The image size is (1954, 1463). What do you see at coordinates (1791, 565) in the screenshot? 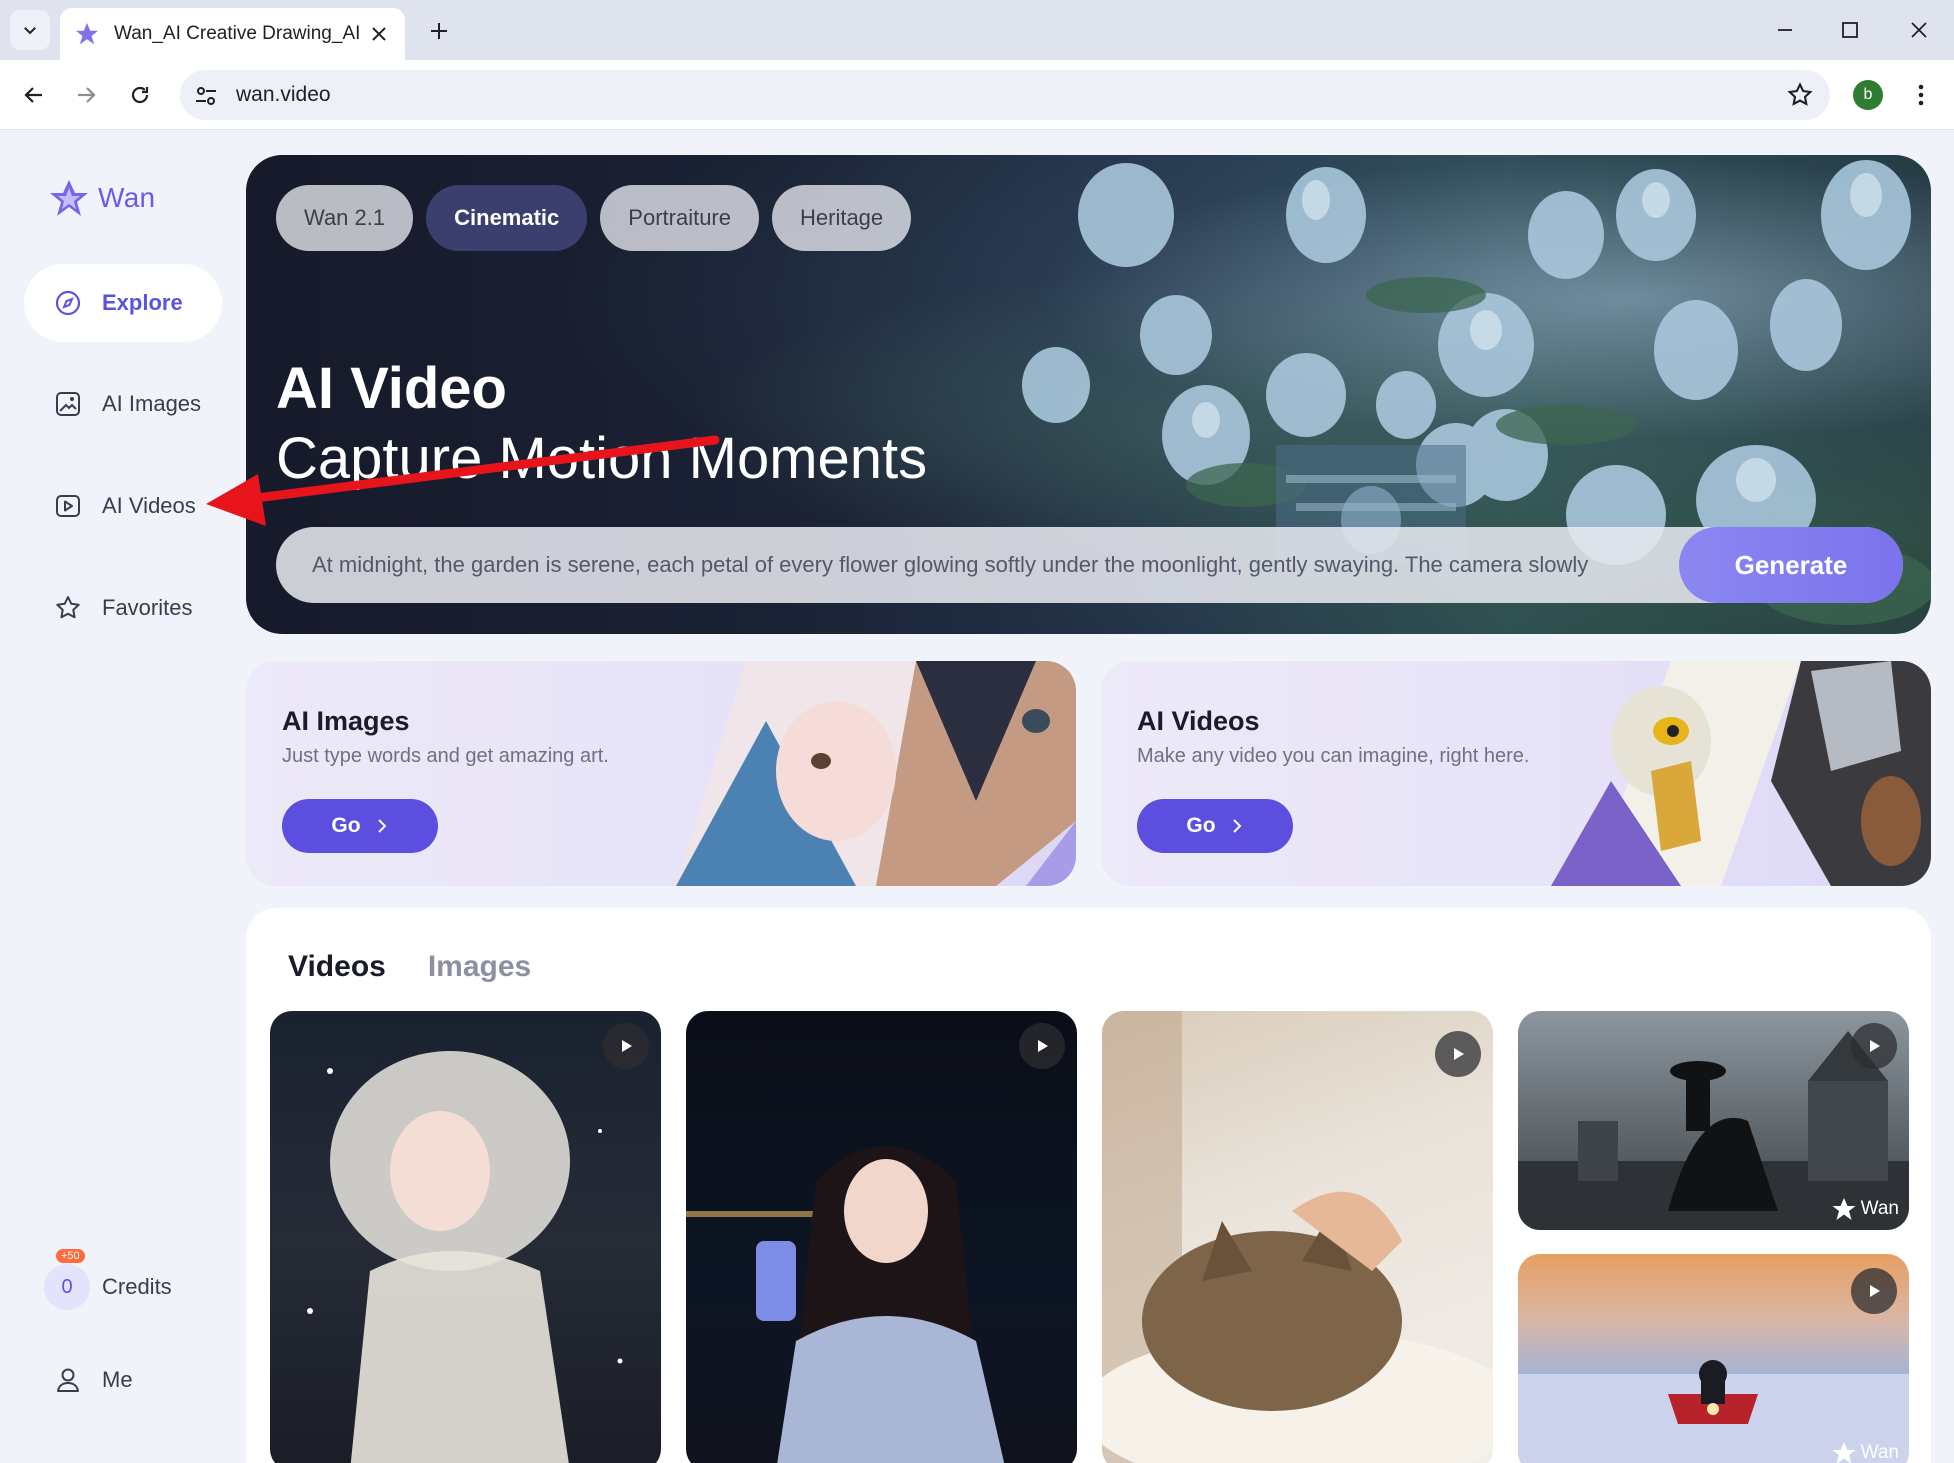
I see `generate-button: Generate` at bounding box center [1791, 565].